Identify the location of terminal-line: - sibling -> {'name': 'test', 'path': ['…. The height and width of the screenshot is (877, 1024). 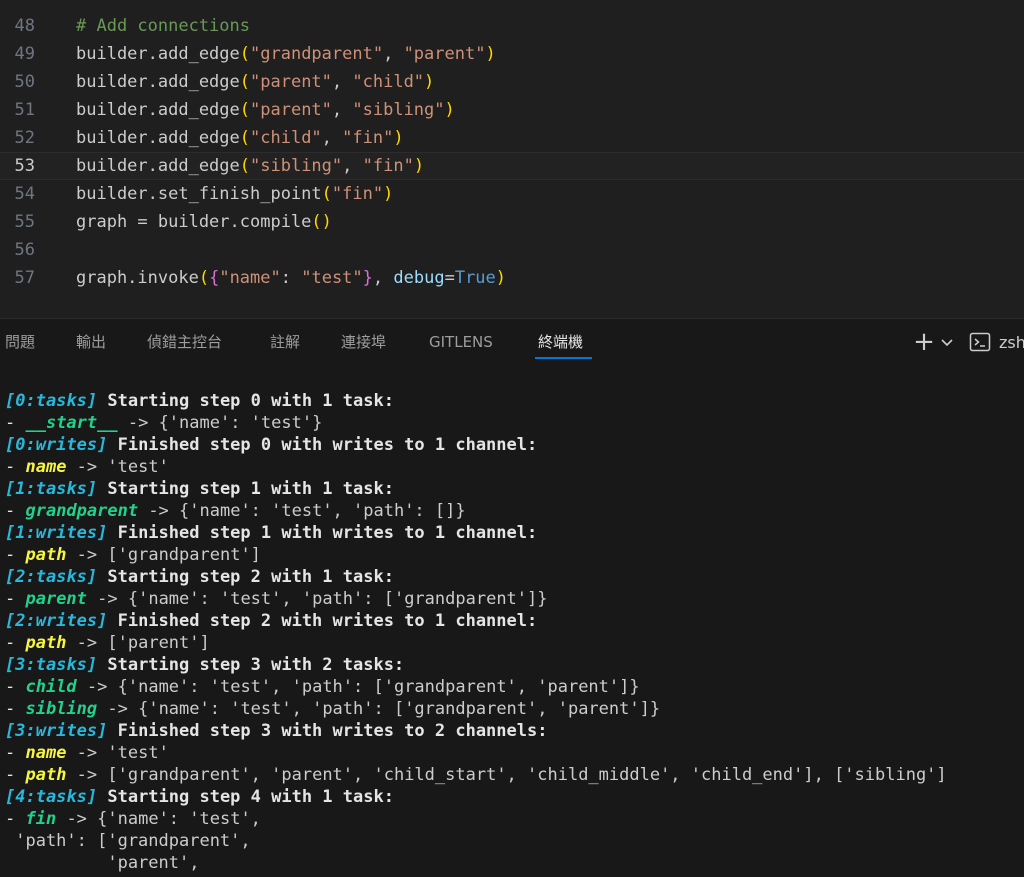
(333, 709).